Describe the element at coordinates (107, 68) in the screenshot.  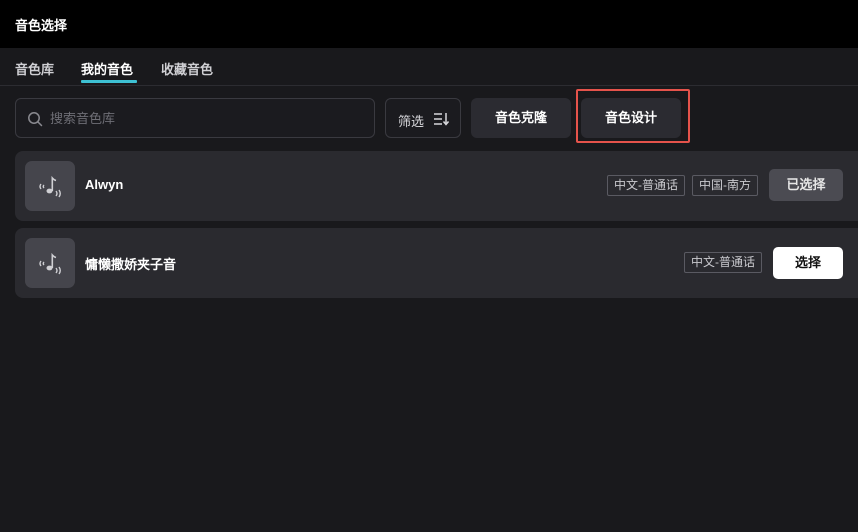
I see `tab-my-voices: 我的音色` at that location.